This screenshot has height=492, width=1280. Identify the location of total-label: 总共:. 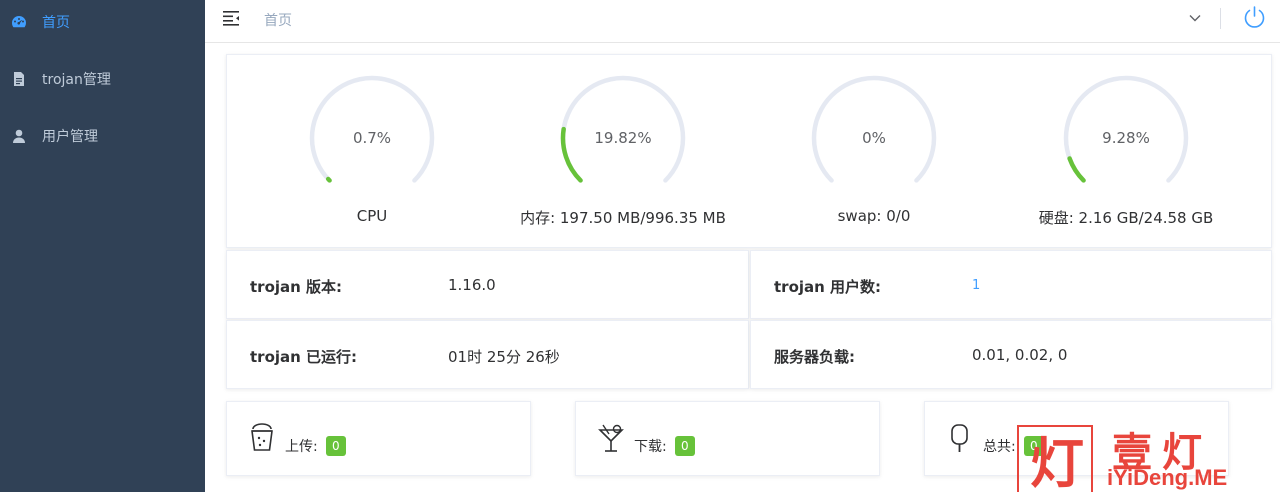
(999, 447).